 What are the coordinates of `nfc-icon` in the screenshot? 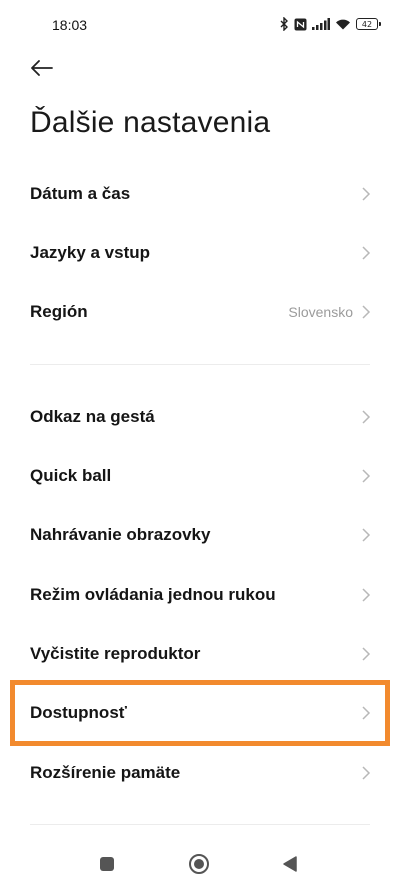 It's located at (300, 24).